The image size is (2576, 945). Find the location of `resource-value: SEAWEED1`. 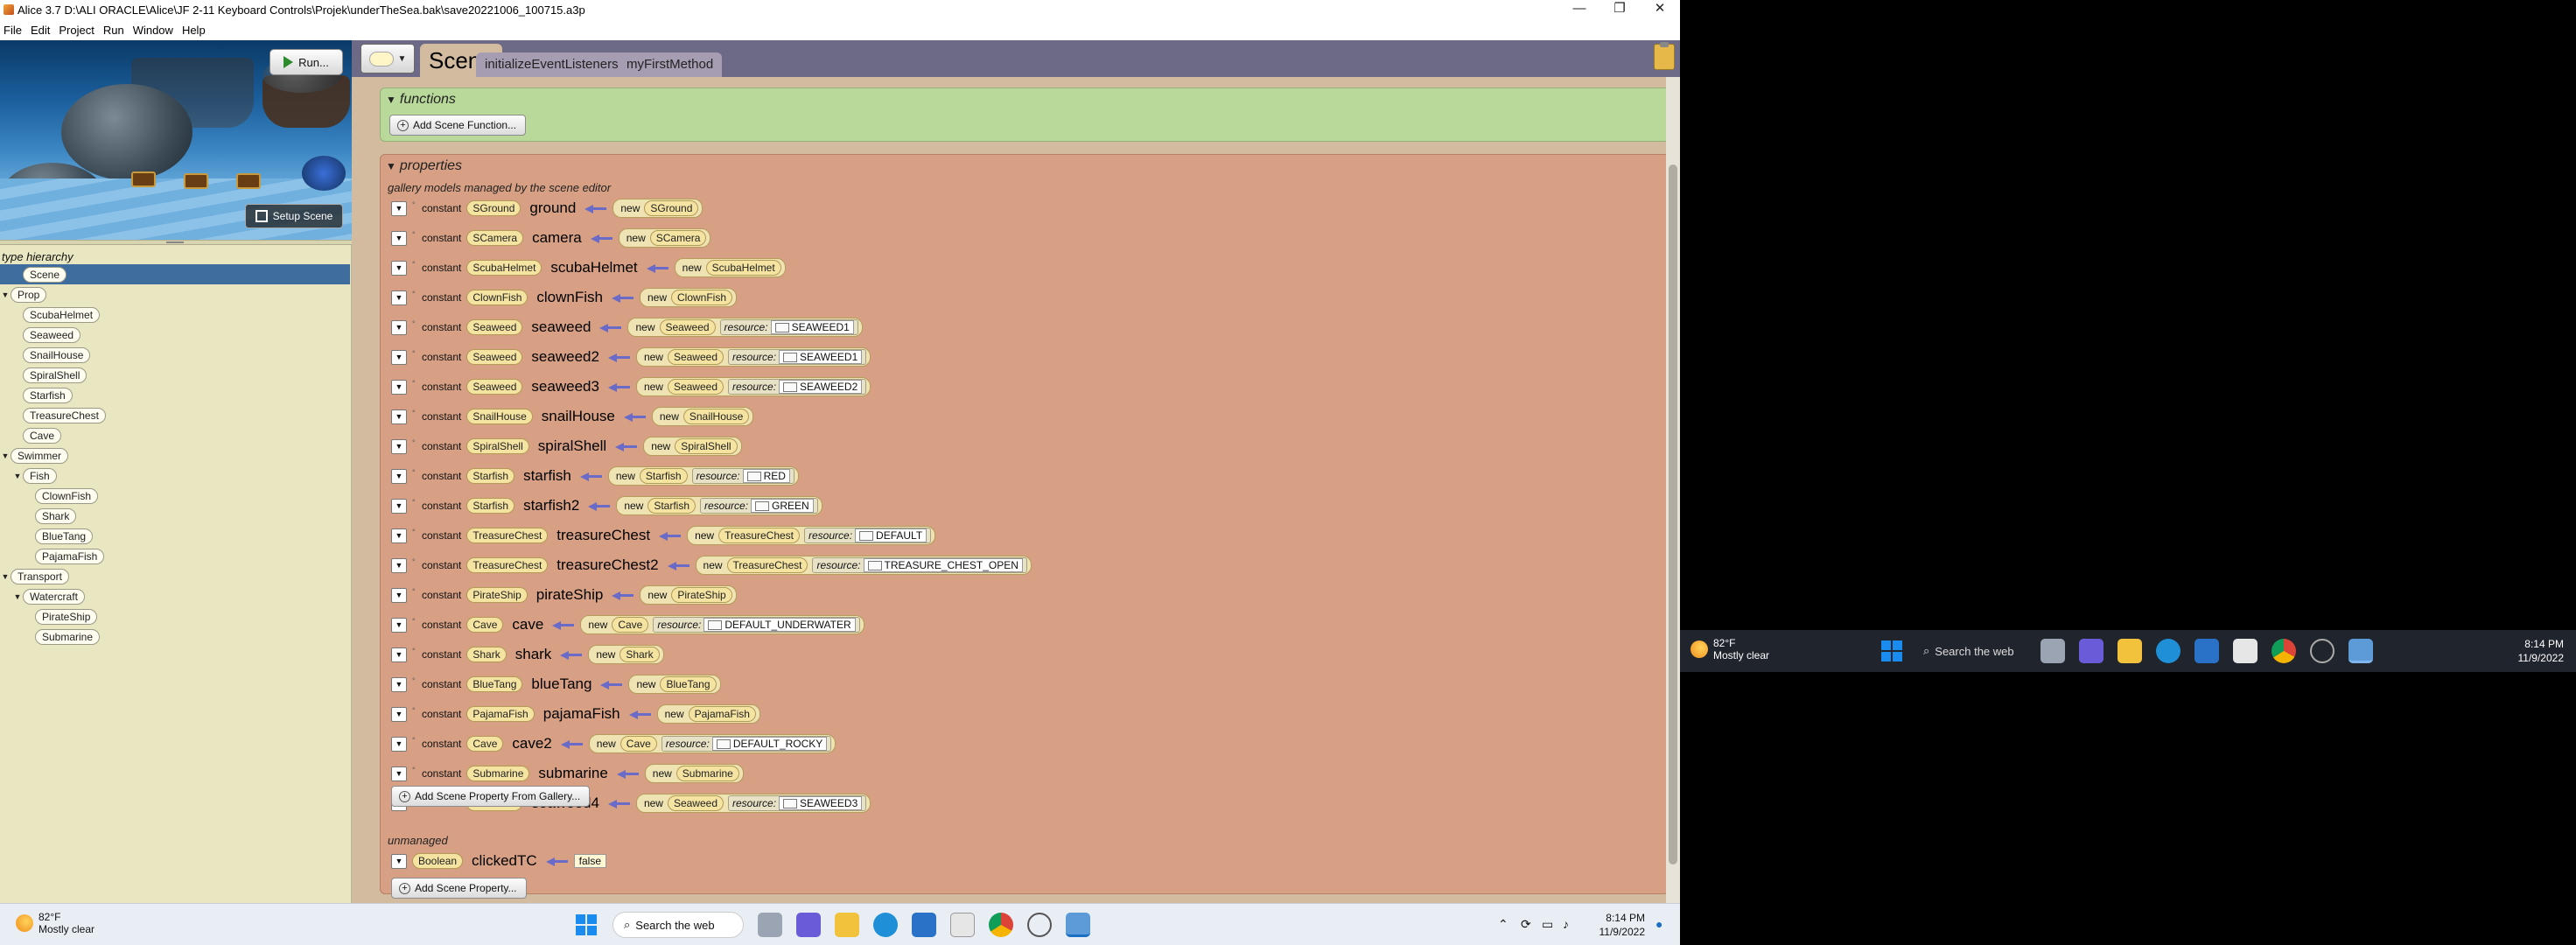

resource-value: SEAWEED1 is located at coordinates (812, 327).